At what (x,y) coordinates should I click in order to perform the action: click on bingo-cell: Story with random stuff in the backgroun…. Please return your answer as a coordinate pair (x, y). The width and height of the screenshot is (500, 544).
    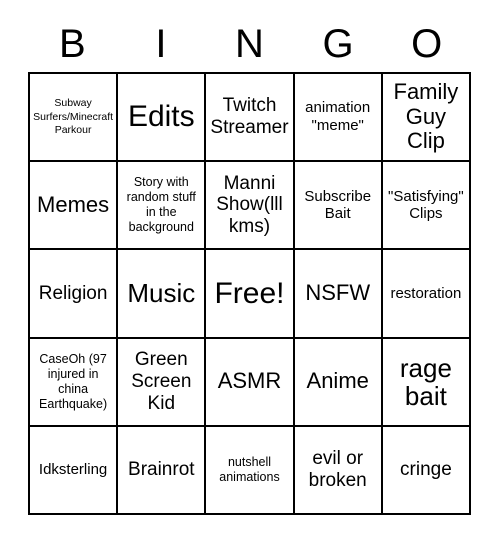
    Looking at the image, I should click on (162, 206).